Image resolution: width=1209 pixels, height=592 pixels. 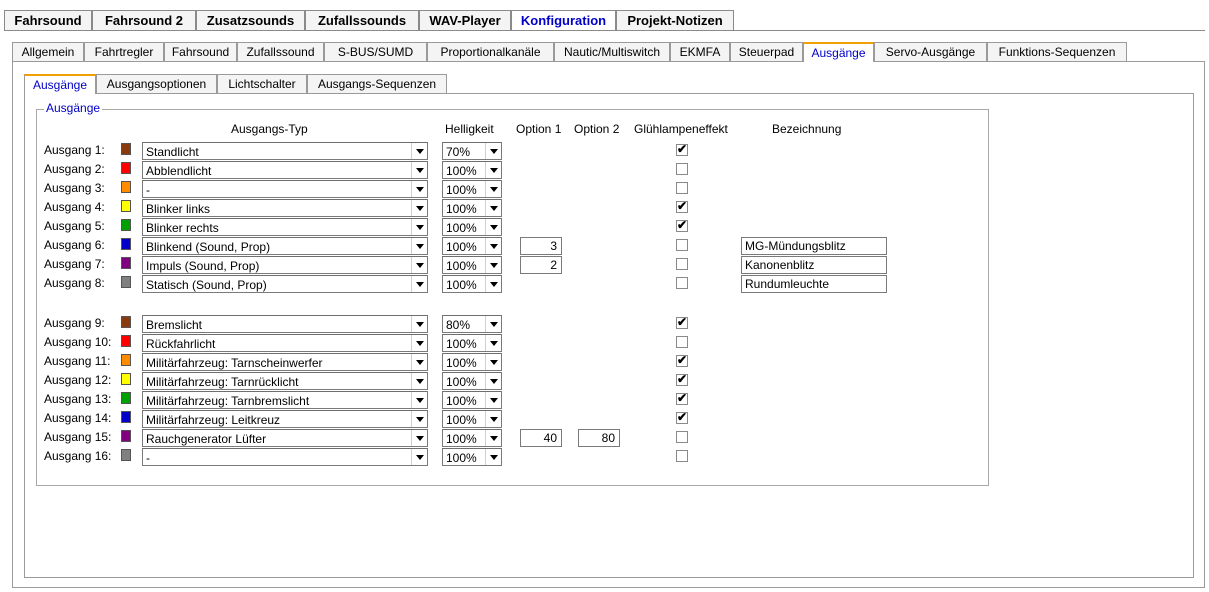 I want to click on option1-input: 40, so click(x=541, y=438).